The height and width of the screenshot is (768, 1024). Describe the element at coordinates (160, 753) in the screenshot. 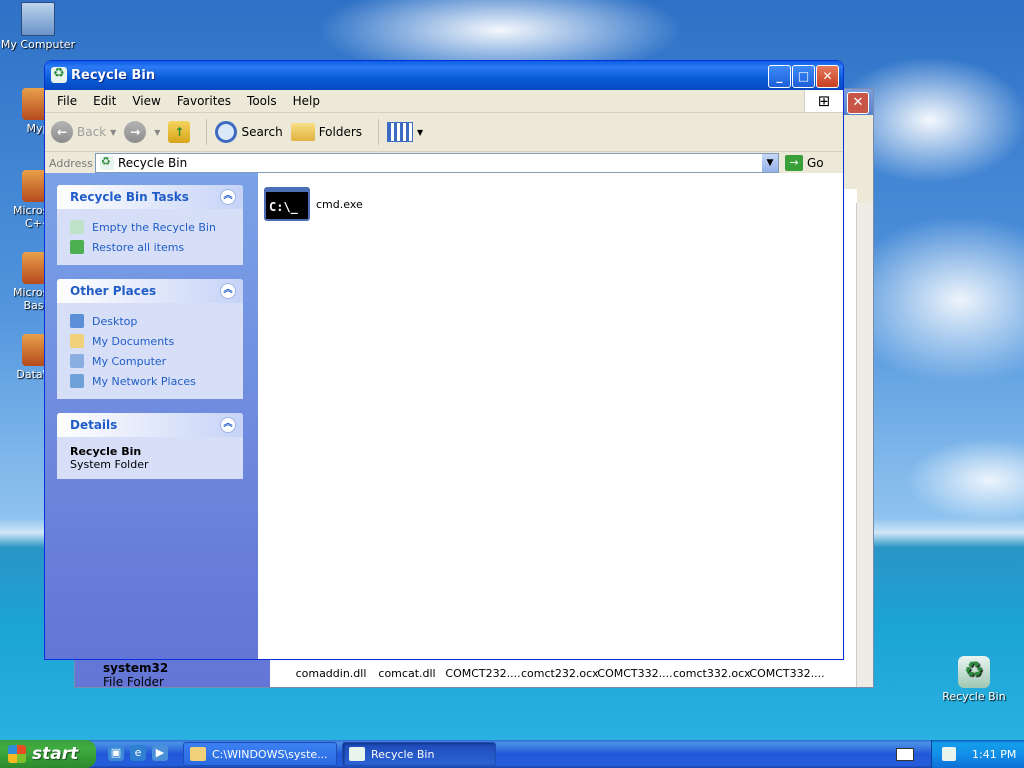

I see `media-player-icon: ▶` at that location.